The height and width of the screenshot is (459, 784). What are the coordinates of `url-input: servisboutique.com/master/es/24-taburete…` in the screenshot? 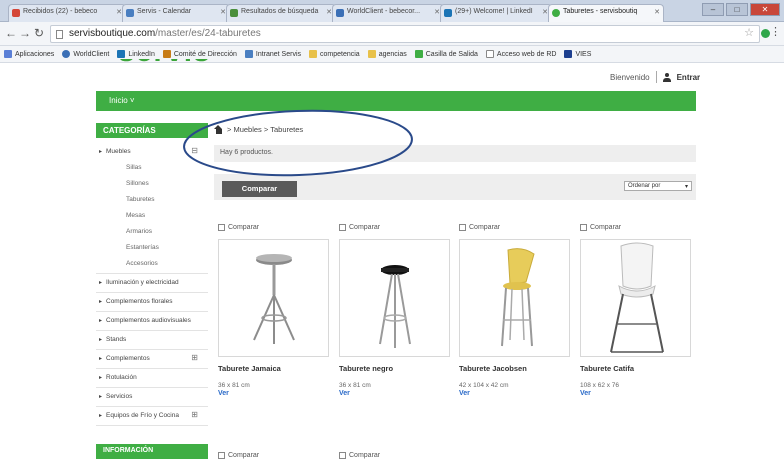 It's located at (405, 34).